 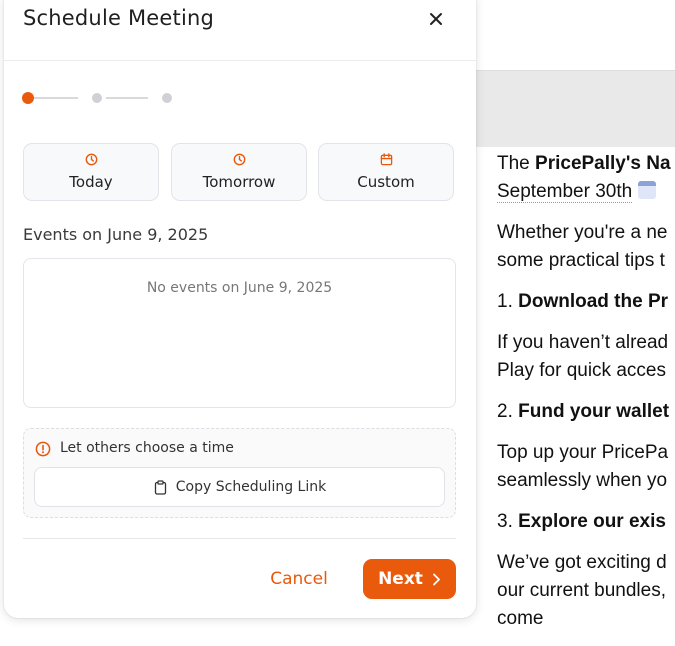 I want to click on modal-header: Schedule Meeting, so click(x=240, y=30).